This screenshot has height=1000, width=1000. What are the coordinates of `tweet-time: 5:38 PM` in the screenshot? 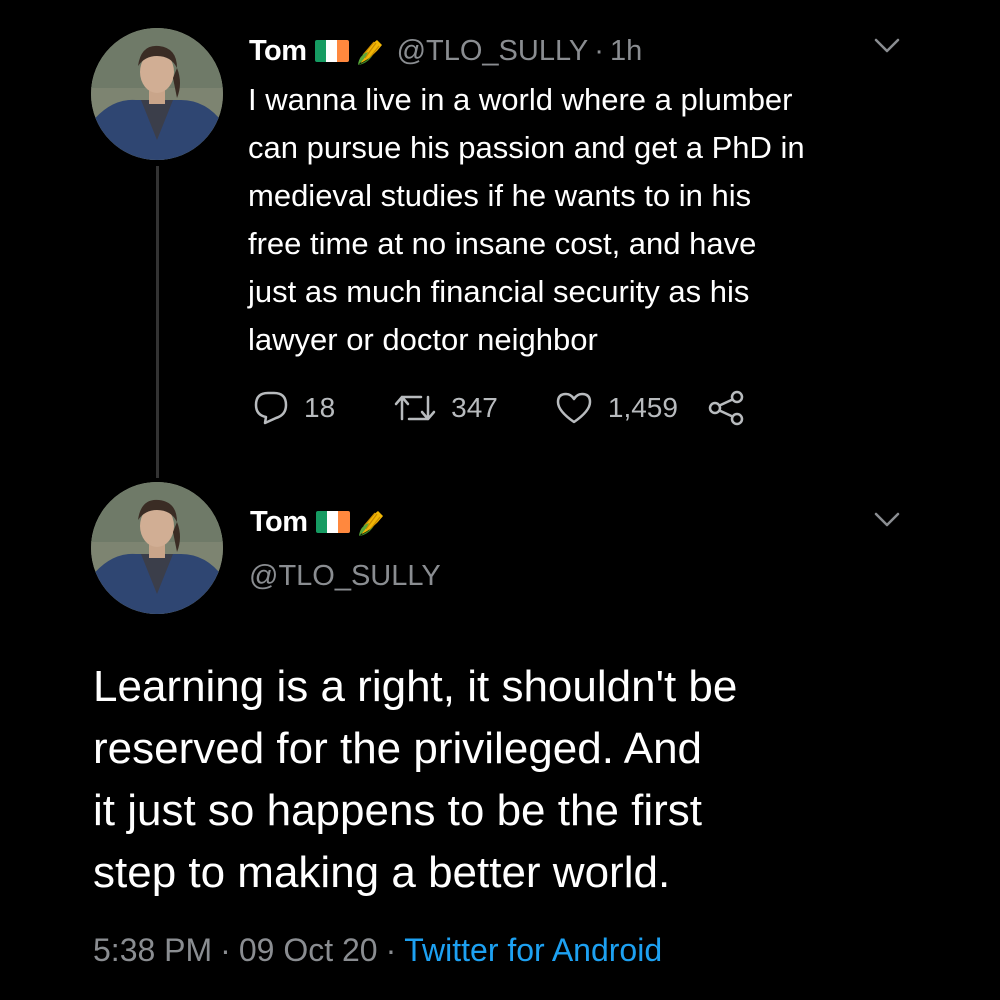 It's located at (152, 950).